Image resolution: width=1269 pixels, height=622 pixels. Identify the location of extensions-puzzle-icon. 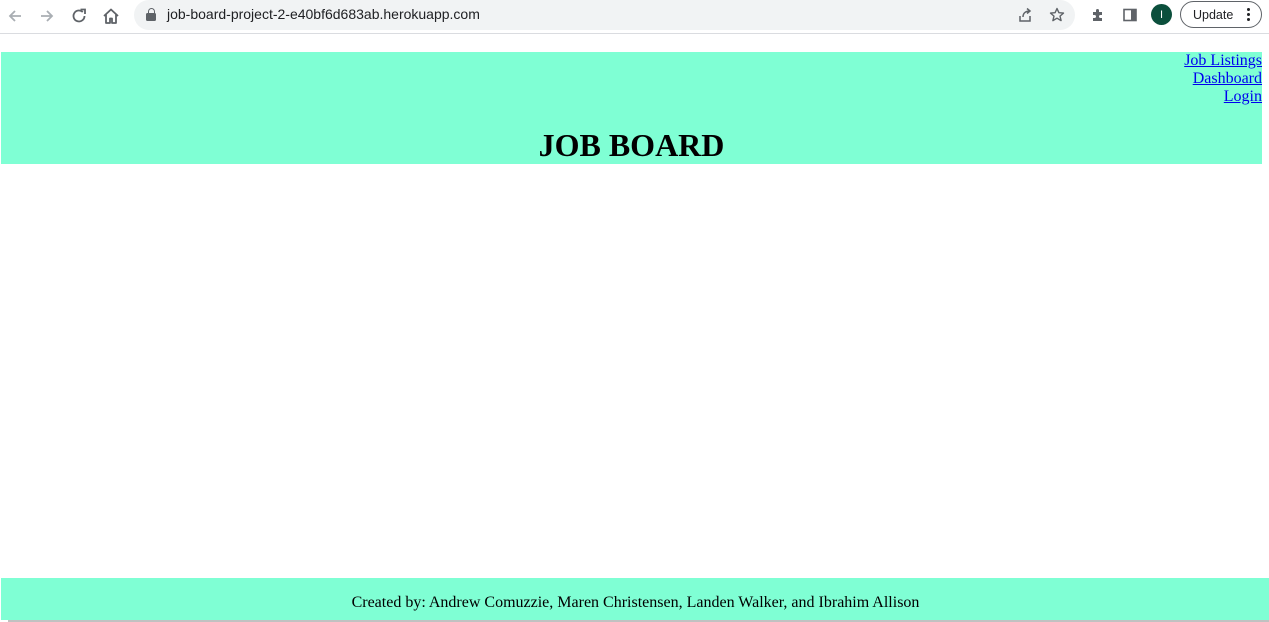
(1098, 15).